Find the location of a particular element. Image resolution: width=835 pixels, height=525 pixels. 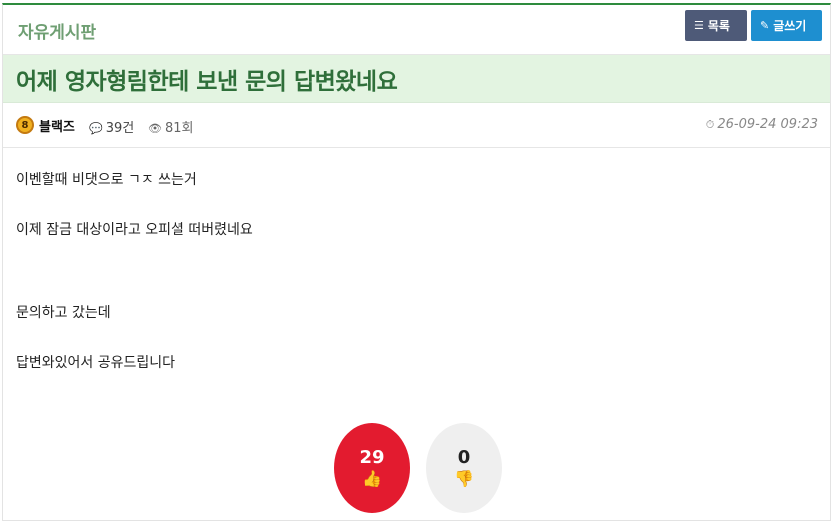

list-button-label: 목록 is located at coordinates (718, 26).